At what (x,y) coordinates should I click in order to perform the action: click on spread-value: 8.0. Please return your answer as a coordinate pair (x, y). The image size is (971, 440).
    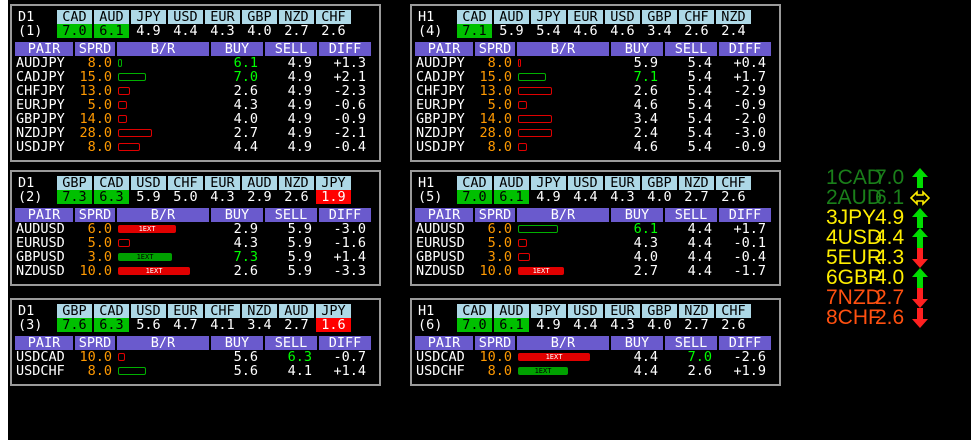
    Looking at the image, I should click on (499, 371).